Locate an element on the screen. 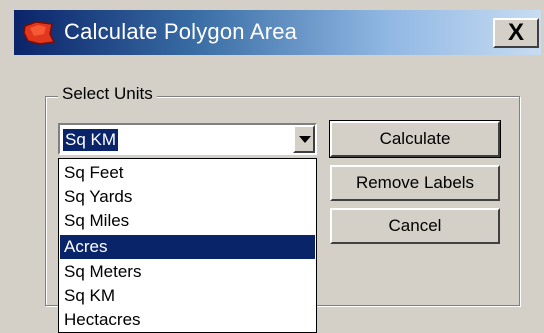  close-button: X is located at coordinates (516, 33).